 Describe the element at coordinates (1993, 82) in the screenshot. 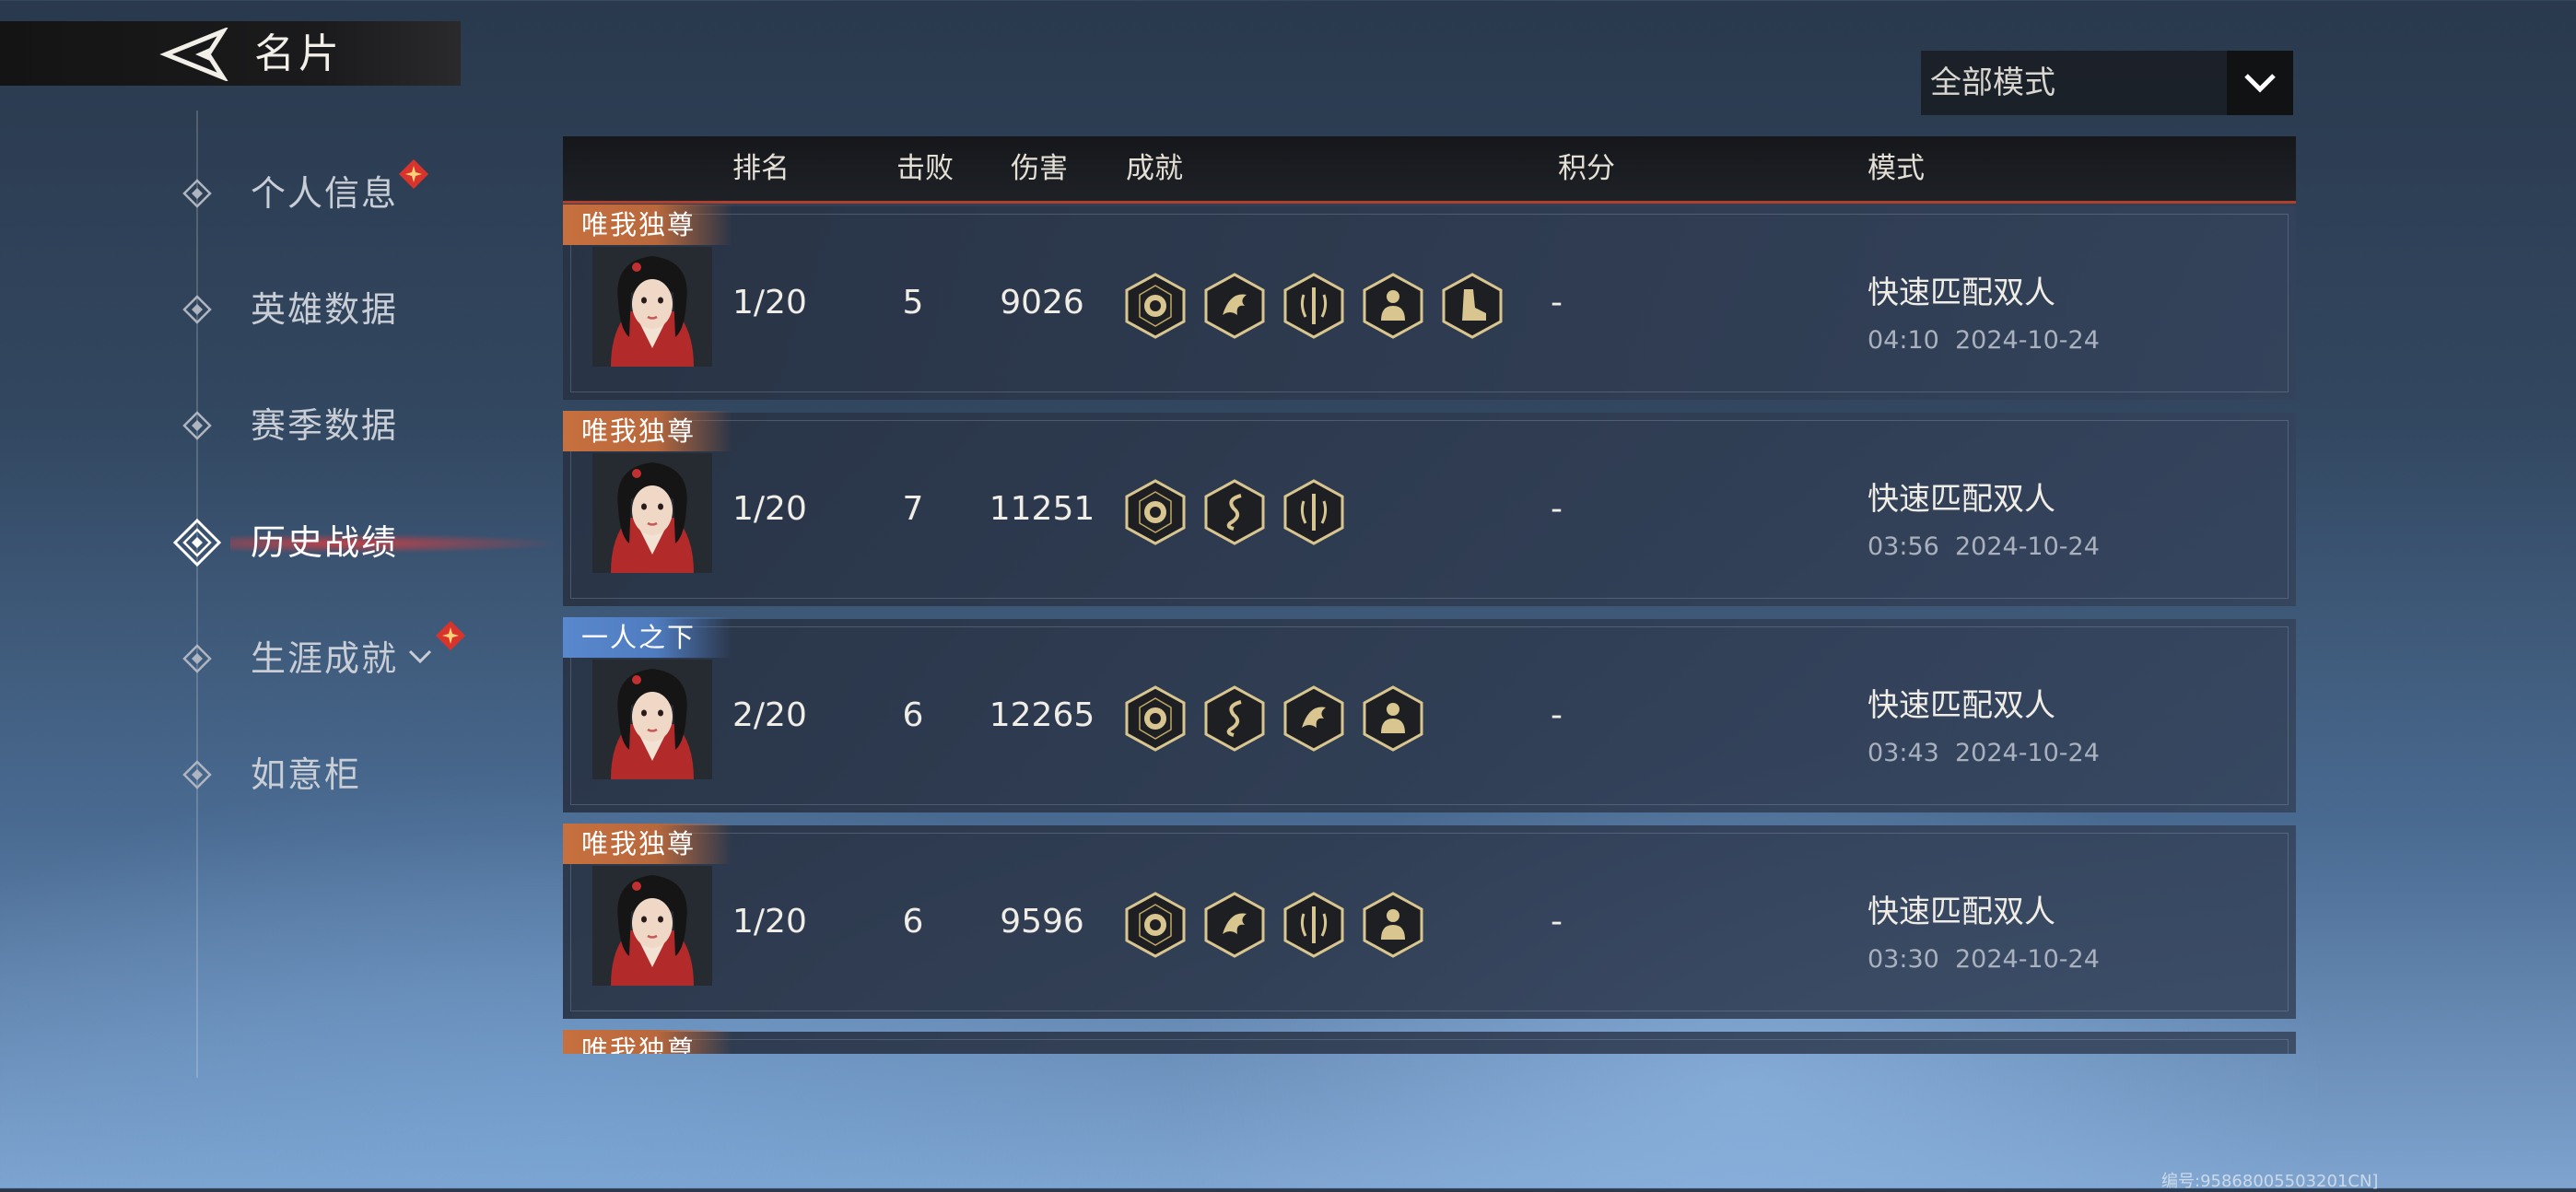

I see `mode-filter-value: 全部模式` at that location.